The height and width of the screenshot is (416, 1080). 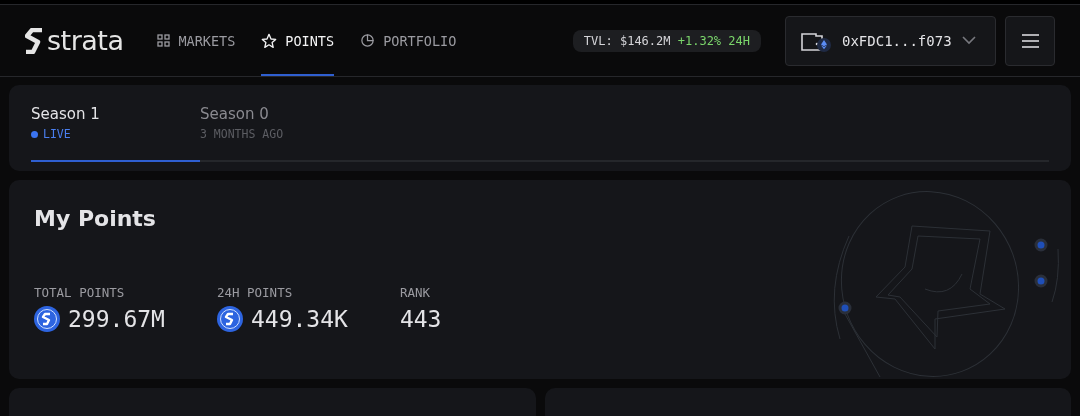 I want to click on season-tab: Season 0 3 MONTHS AGO, so click(x=284, y=133).